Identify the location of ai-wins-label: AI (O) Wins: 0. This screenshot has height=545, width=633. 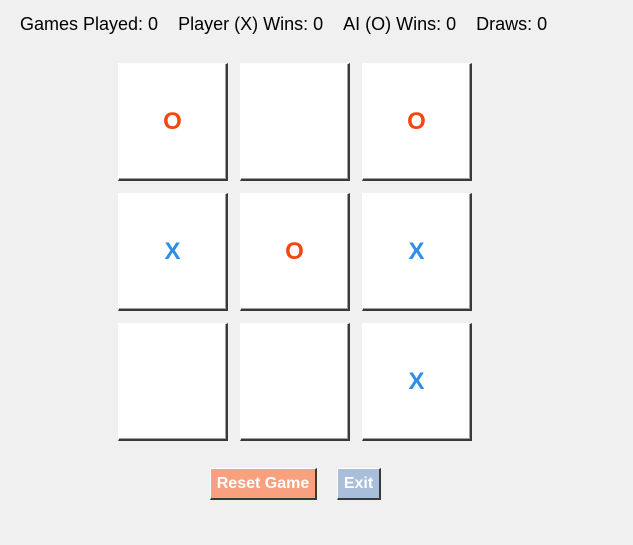
(400, 23).